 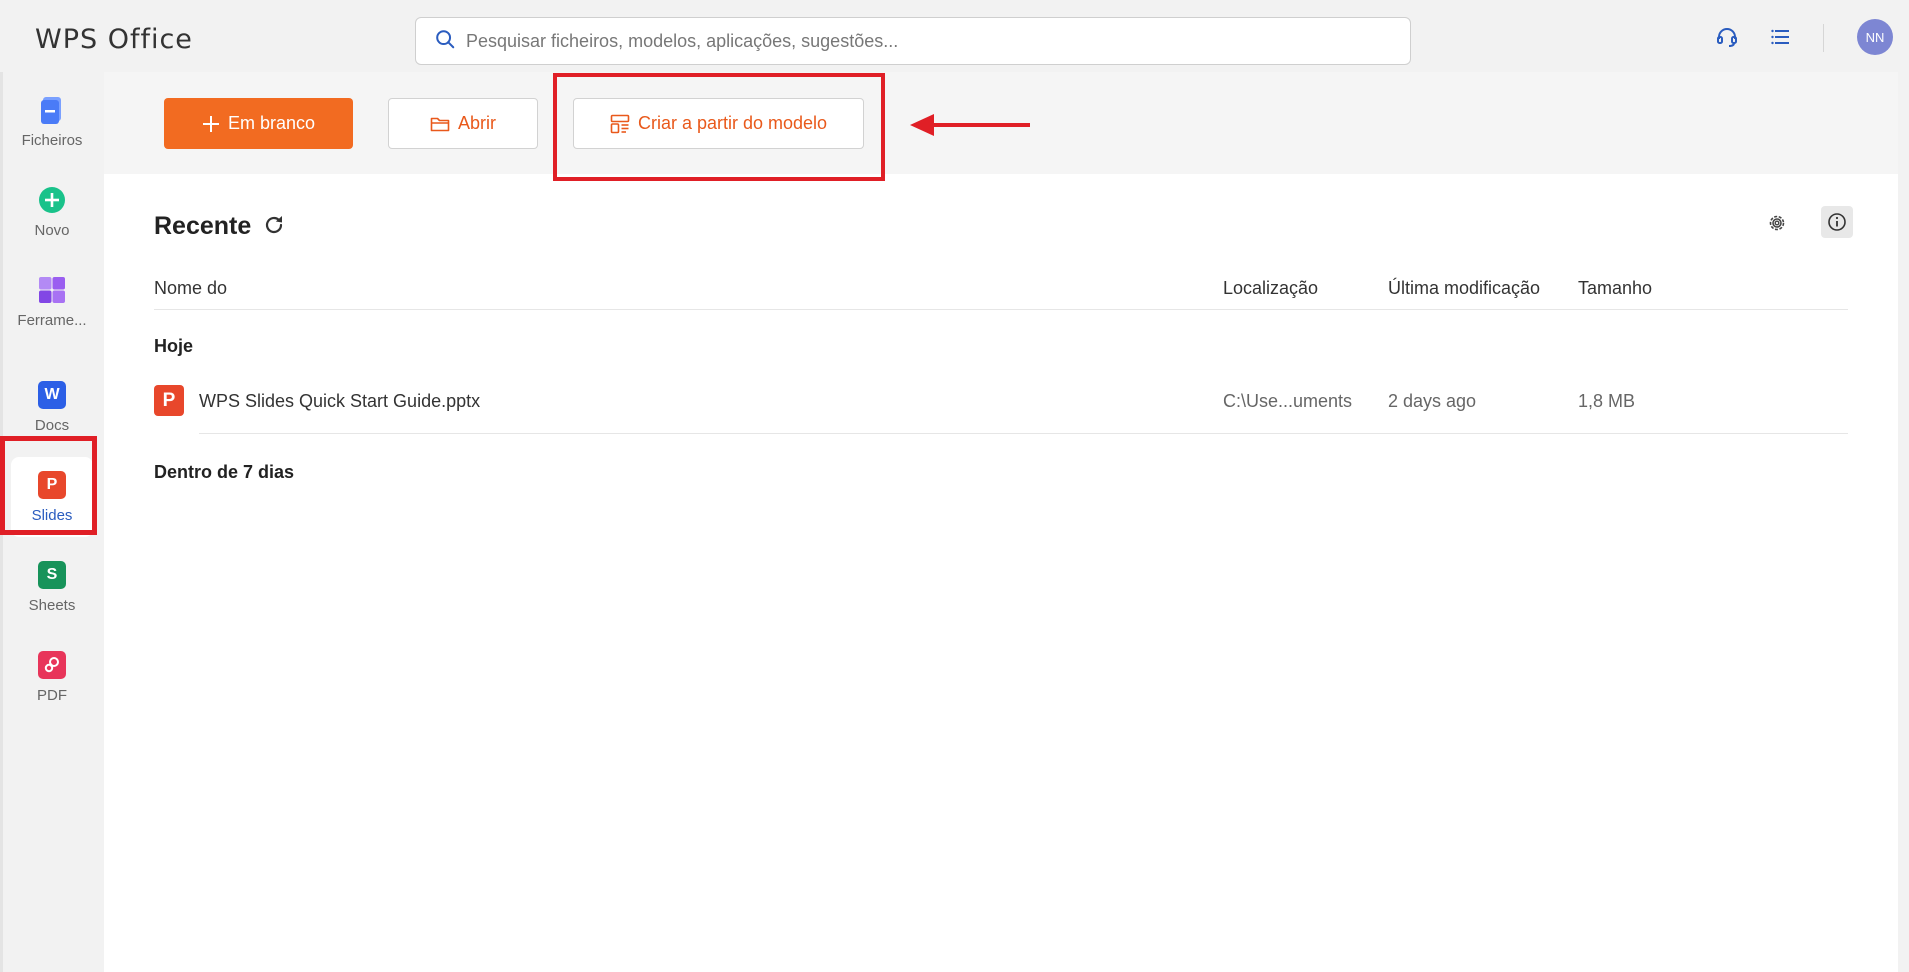 What do you see at coordinates (52, 394) in the screenshot?
I see `docs-icon: W` at bounding box center [52, 394].